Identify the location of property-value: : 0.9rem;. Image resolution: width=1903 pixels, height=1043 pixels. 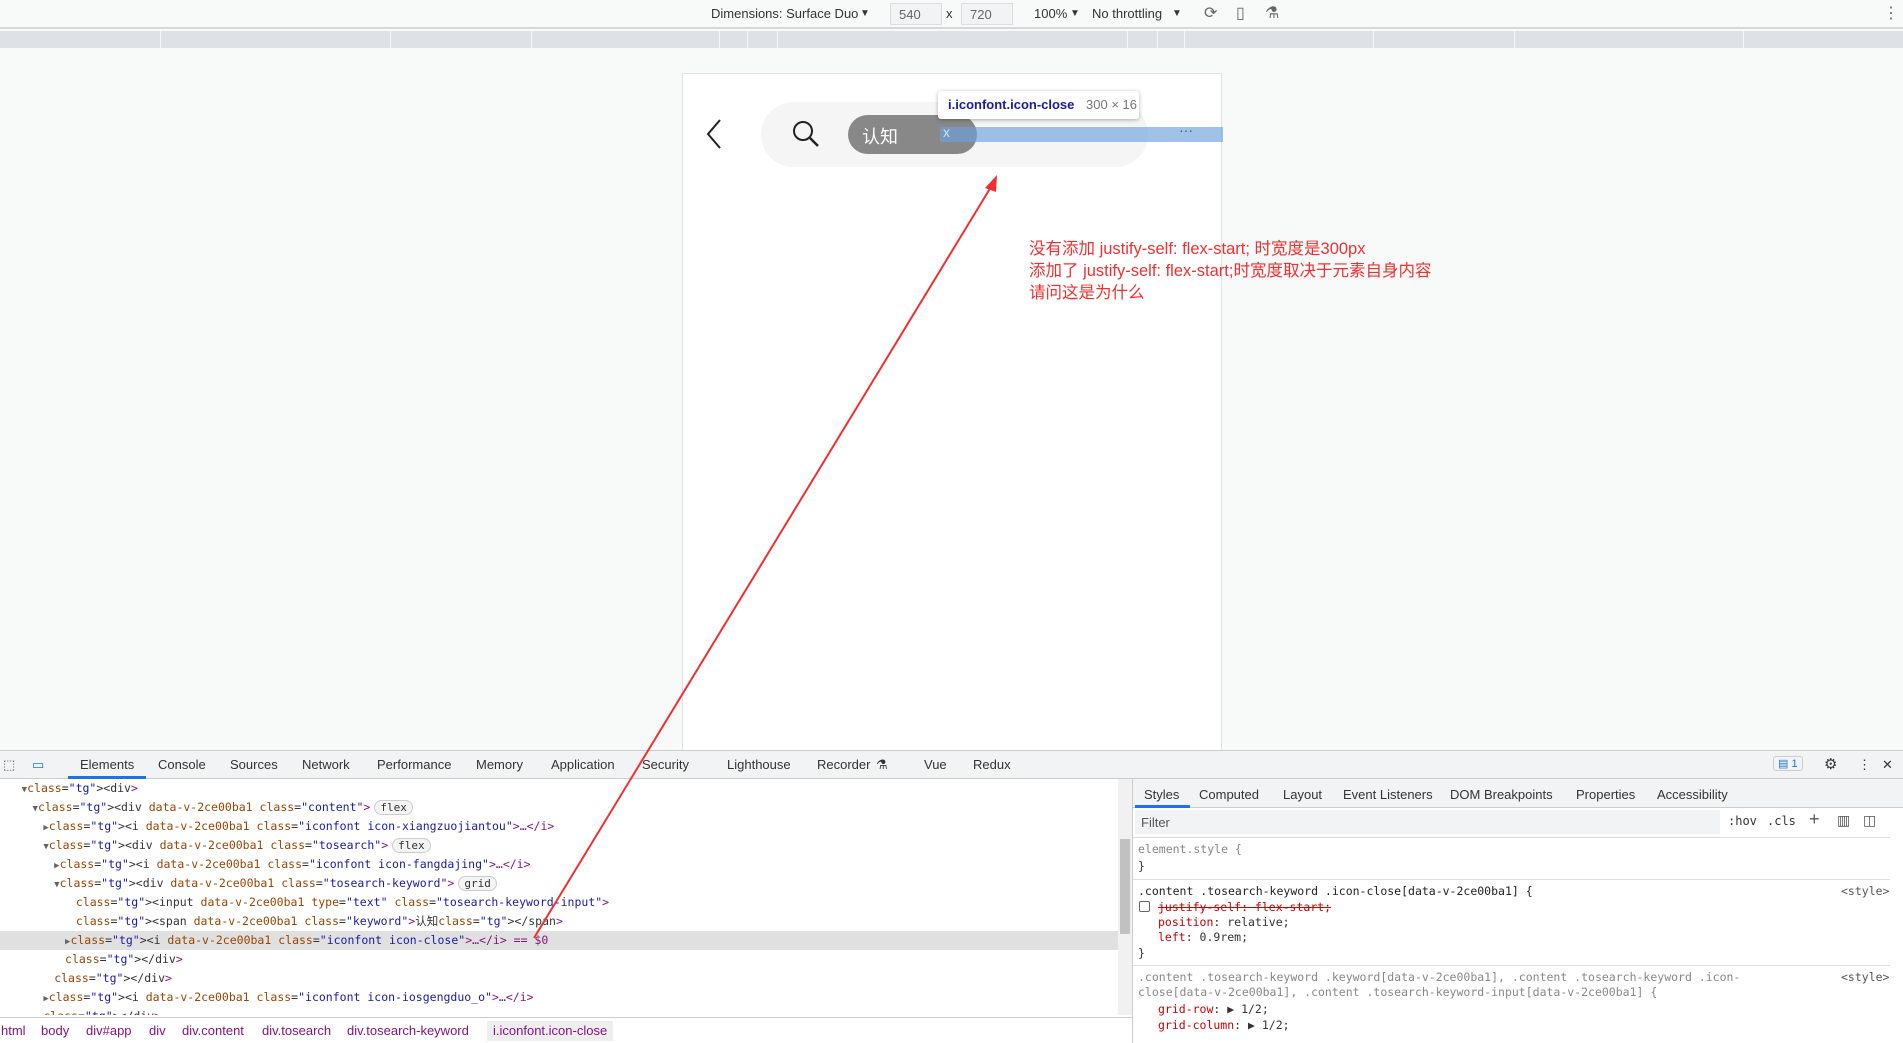
(1217, 937).